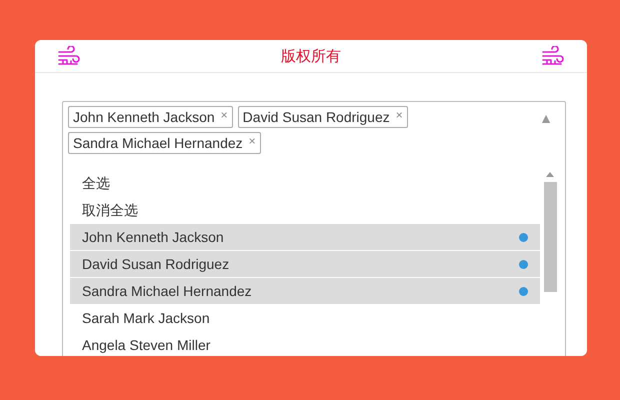  Describe the element at coordinates (311, 56) in the screenshot. I see `header-title: 版权所有` at that location.